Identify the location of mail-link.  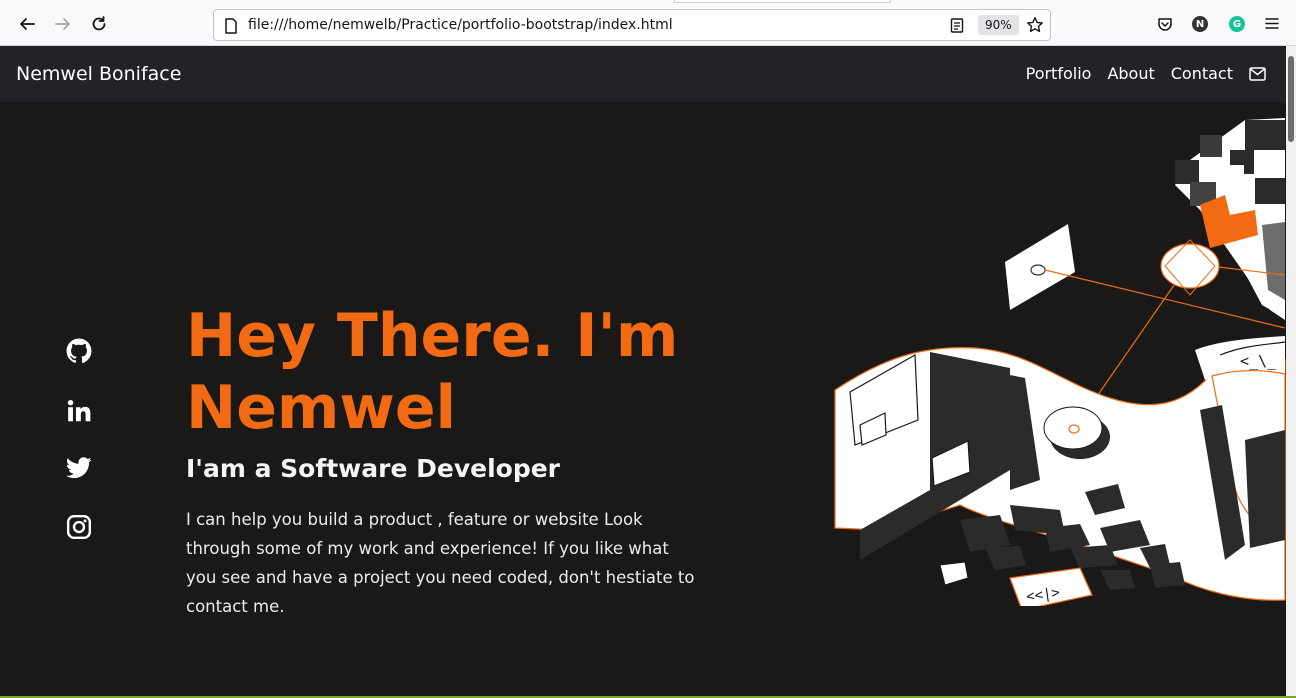
(1257, 73).